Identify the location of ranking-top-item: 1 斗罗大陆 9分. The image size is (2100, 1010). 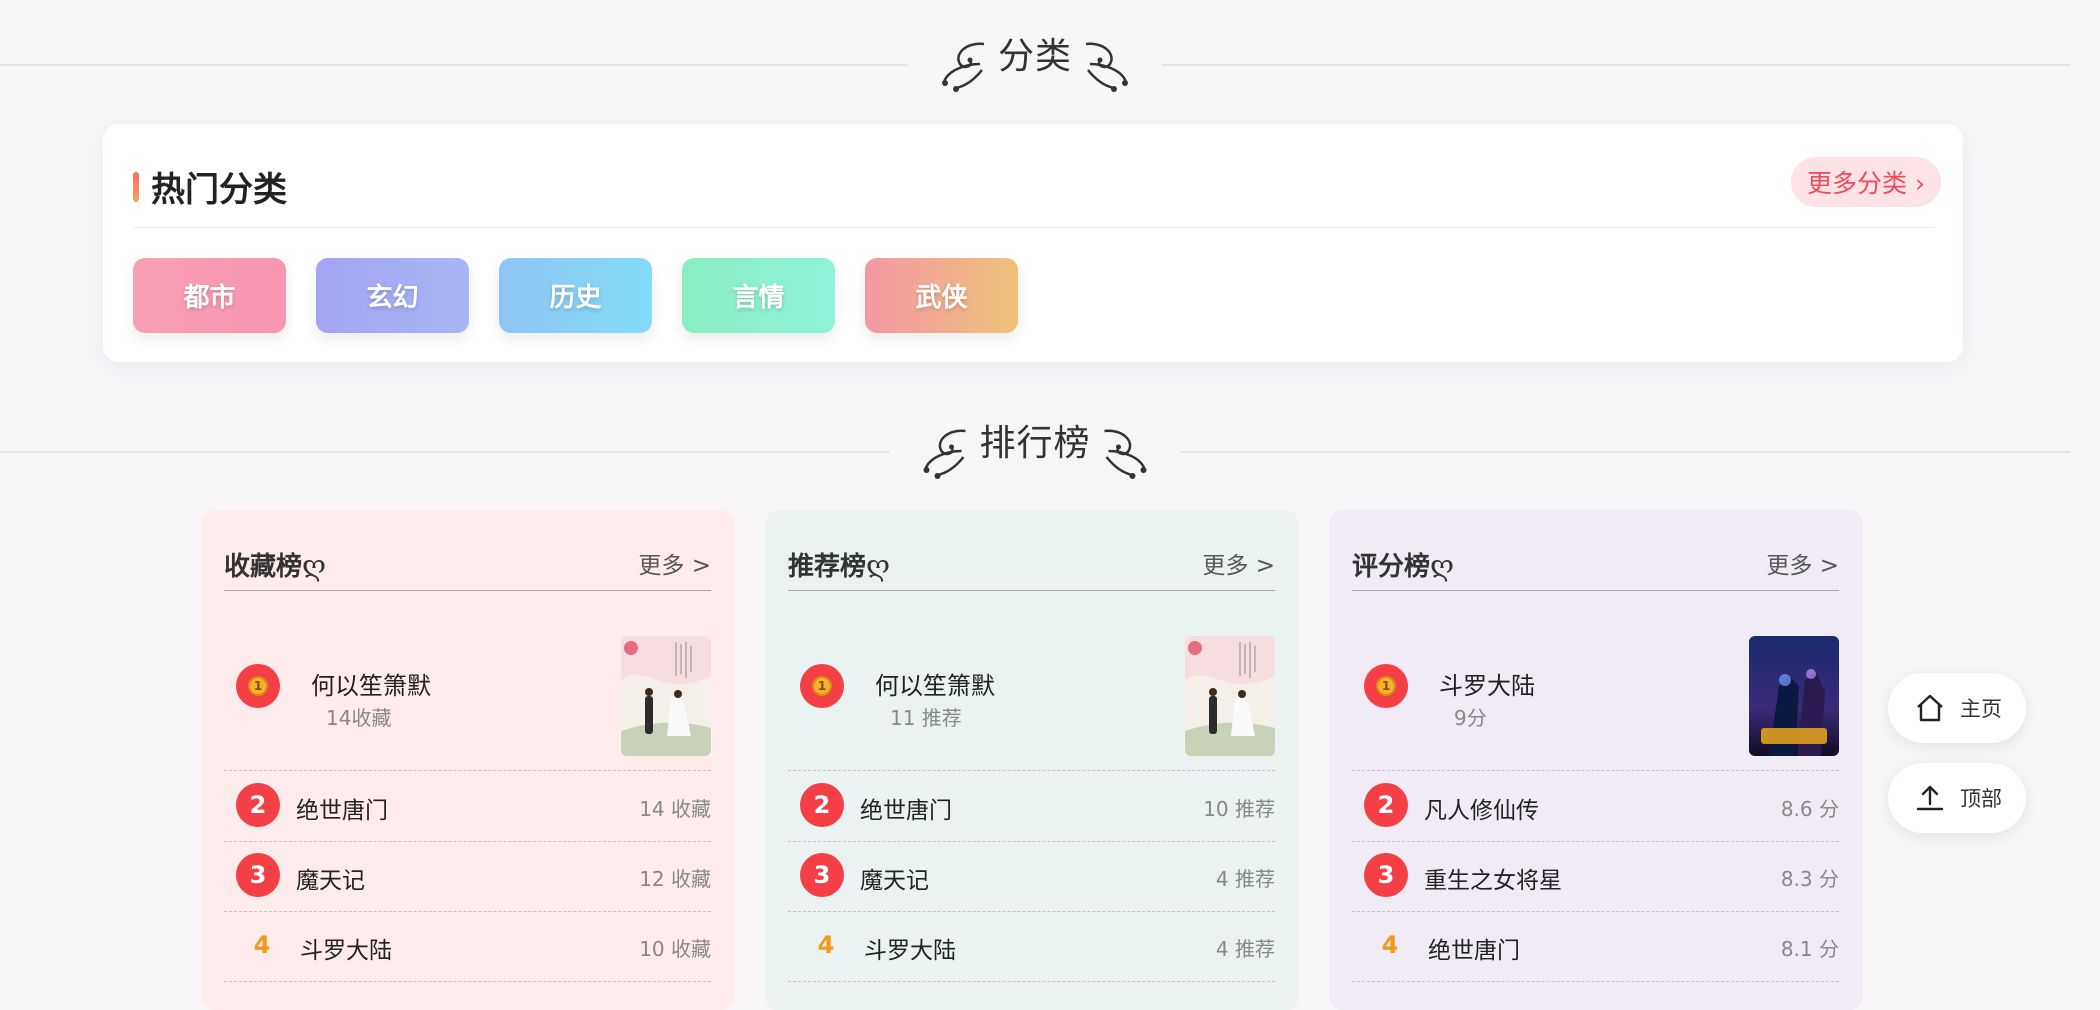
(1595, 691).